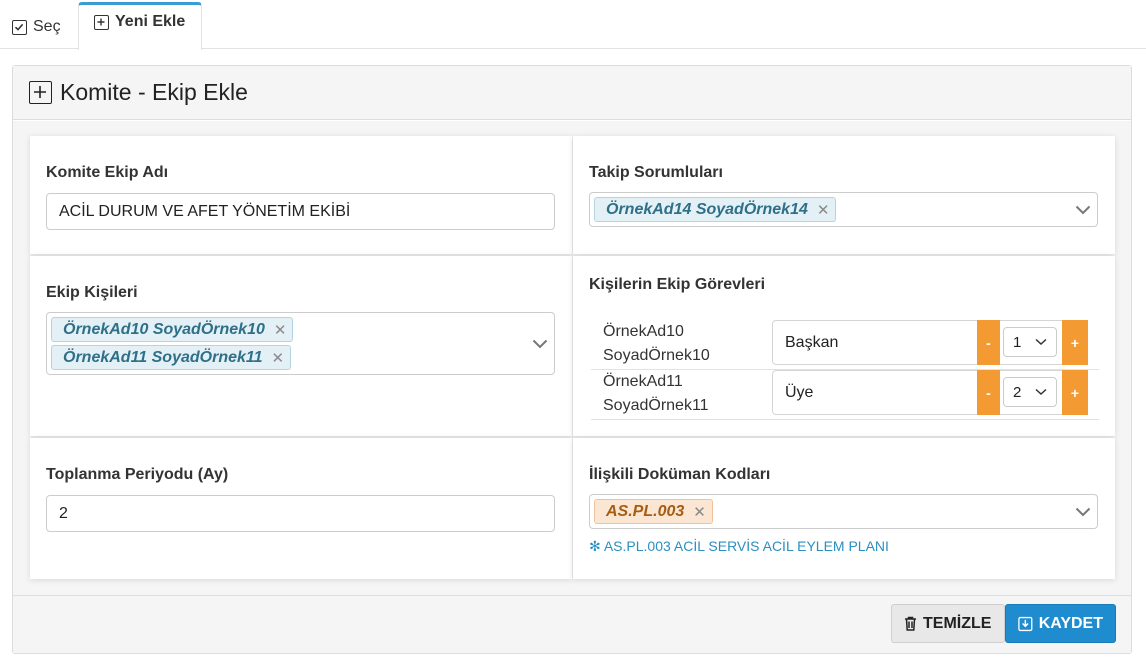  Describe the element at coordinates (1030, 392) in the screenshot. I see `order-select: 2` at that location.